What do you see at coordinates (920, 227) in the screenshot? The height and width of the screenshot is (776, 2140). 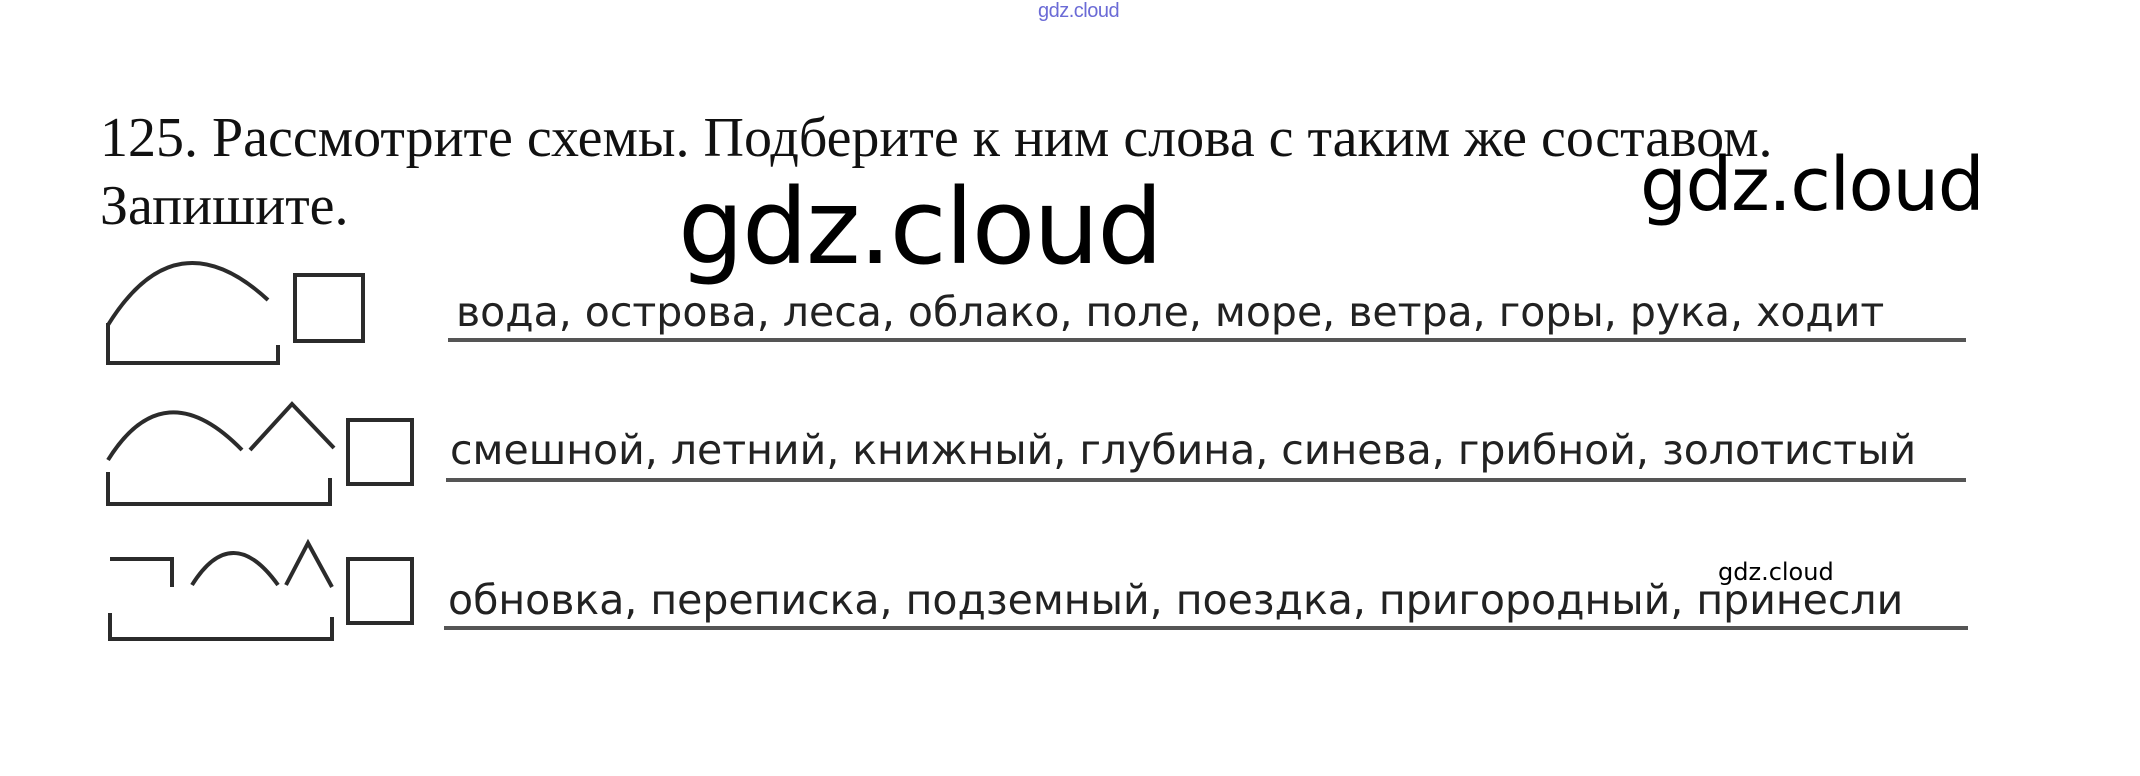 I see `watermark-large: gdz.cloud` at bounding box center [920, 227].